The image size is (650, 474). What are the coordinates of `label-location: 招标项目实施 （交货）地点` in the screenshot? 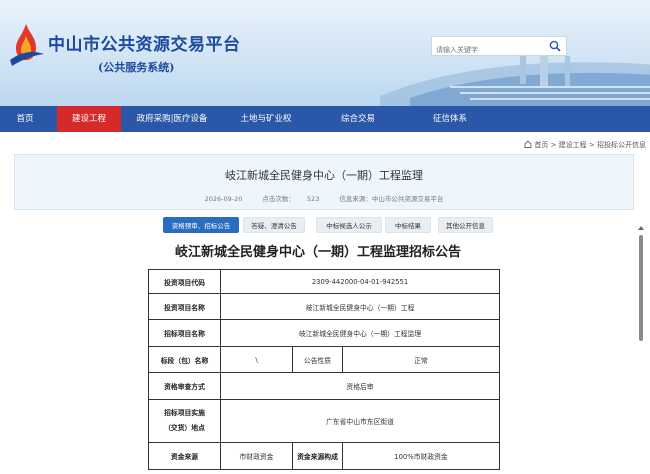 It's located at (184, 421).